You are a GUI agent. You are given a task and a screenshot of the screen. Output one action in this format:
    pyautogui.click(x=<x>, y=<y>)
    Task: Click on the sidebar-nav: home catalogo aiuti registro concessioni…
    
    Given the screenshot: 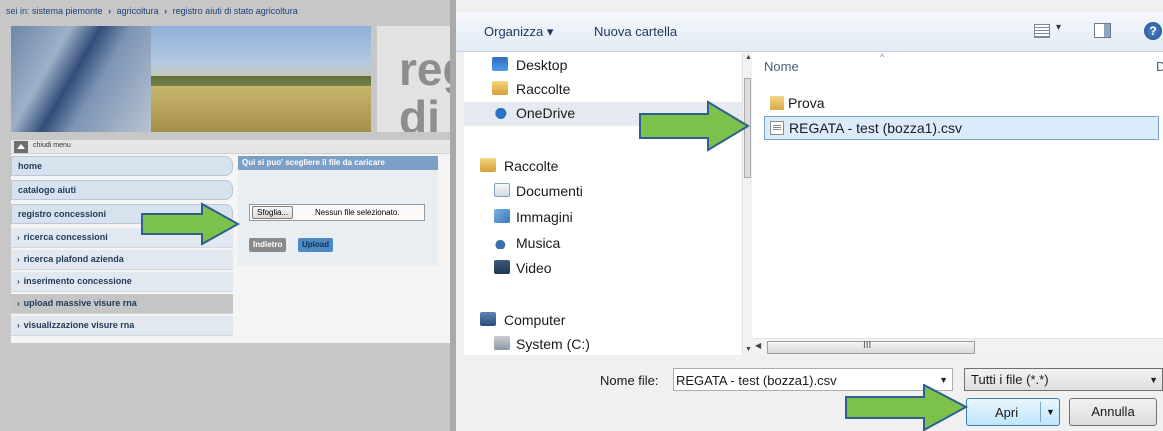 What is the action you would take?
    pyautogui.click(x=122, y=247)
    